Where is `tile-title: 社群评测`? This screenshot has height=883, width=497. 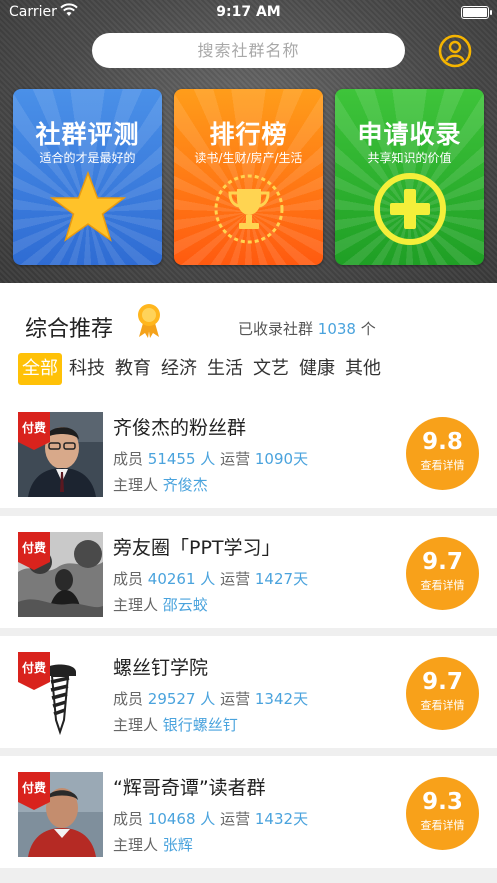 tile-title: 社群评测 is located at coordinates (87, 134).